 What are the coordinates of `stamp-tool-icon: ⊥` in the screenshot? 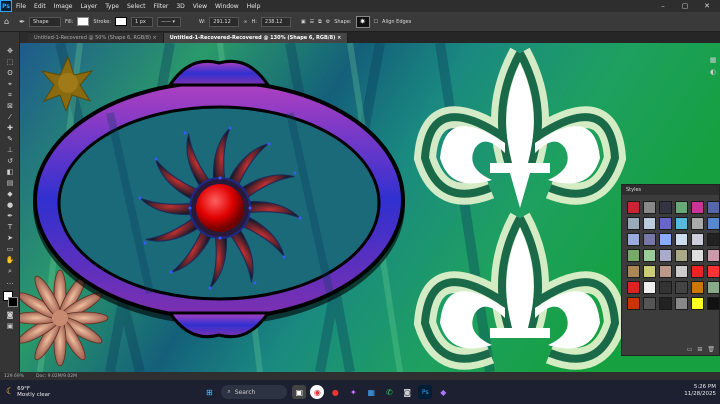 It's located at (10, 150).